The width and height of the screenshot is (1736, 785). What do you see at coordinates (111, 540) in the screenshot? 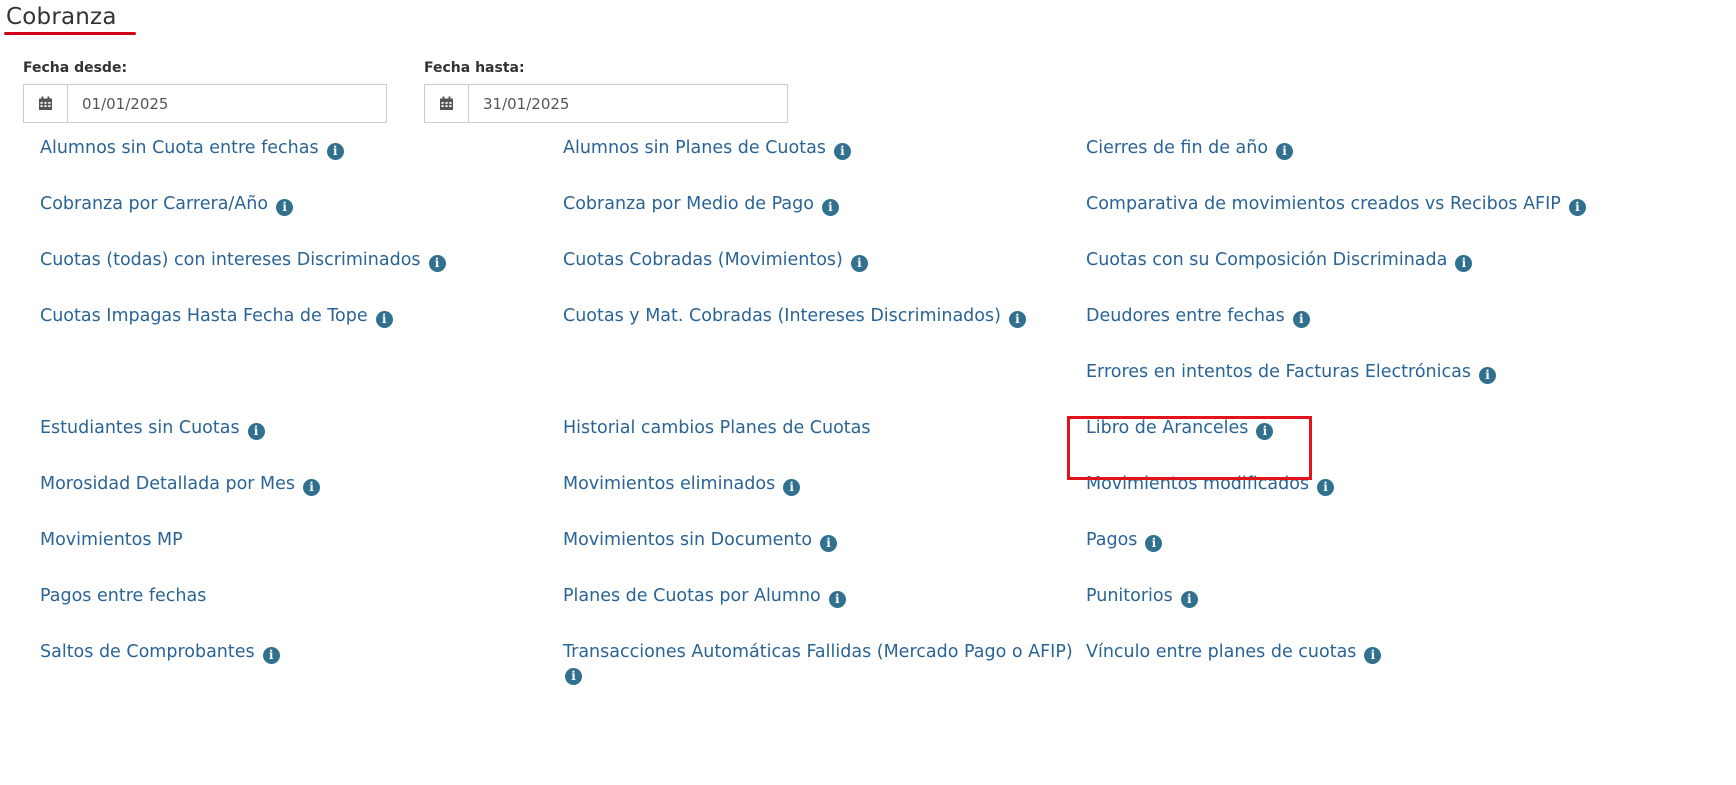
I see `report-link-label: Movimientos MP` at bounding box center [111, 540].